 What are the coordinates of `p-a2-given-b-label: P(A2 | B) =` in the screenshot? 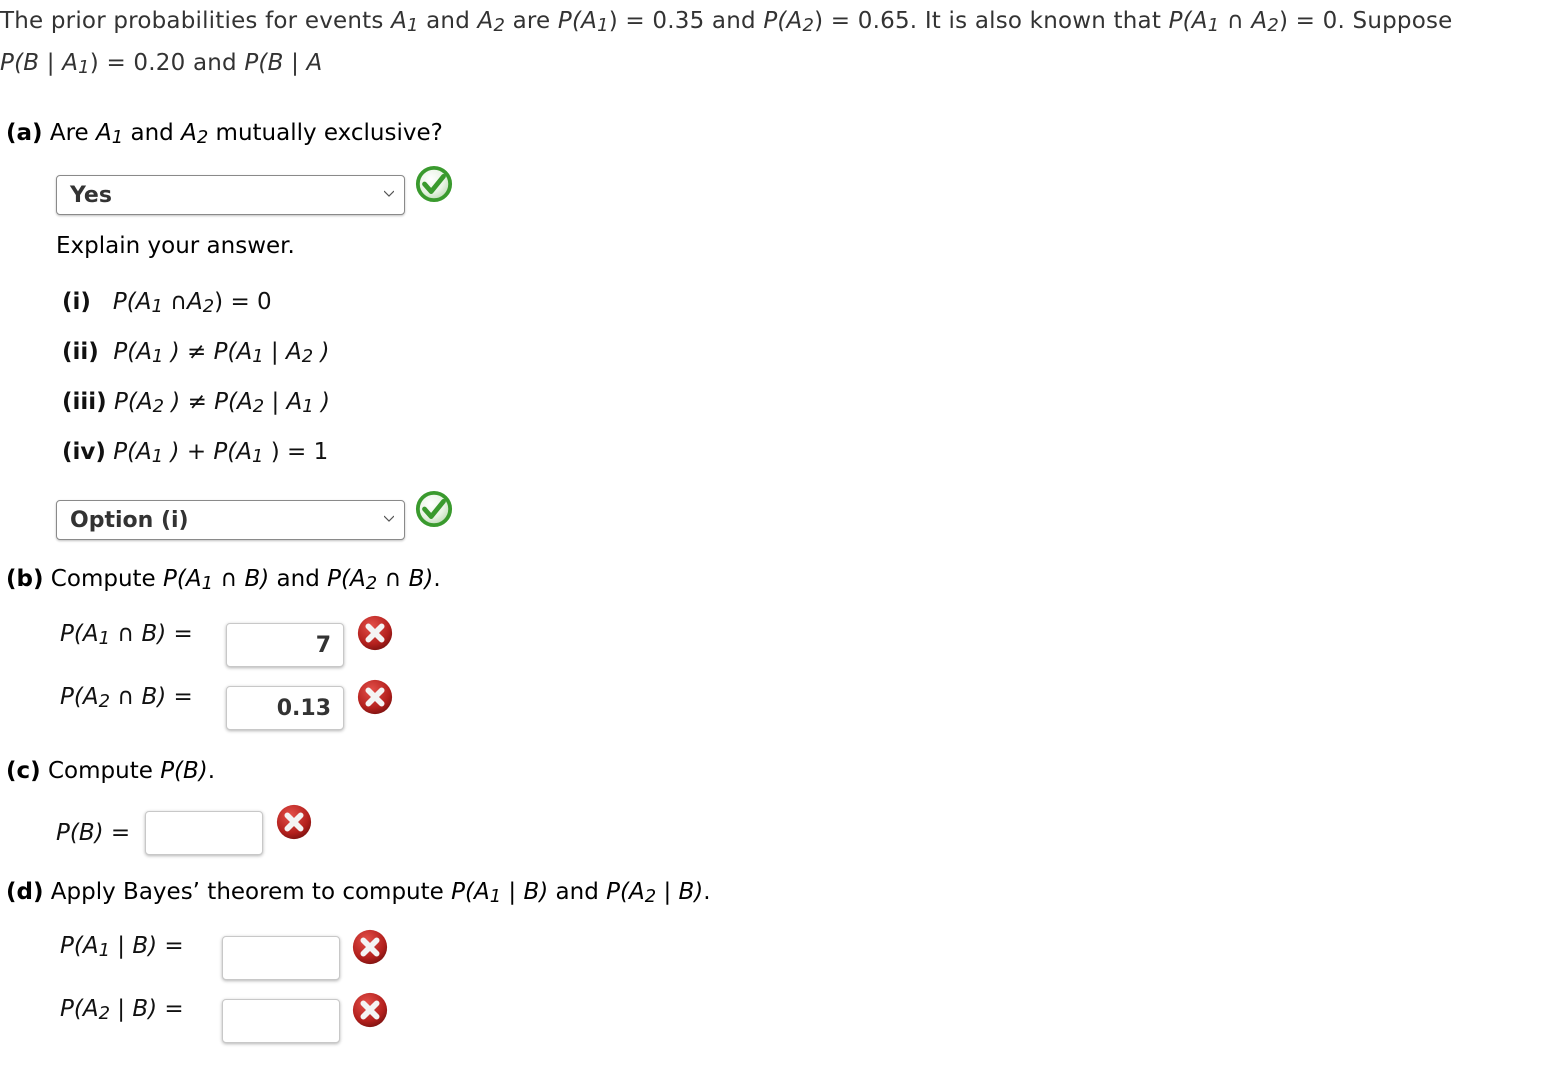 It's located at (122, 1010).